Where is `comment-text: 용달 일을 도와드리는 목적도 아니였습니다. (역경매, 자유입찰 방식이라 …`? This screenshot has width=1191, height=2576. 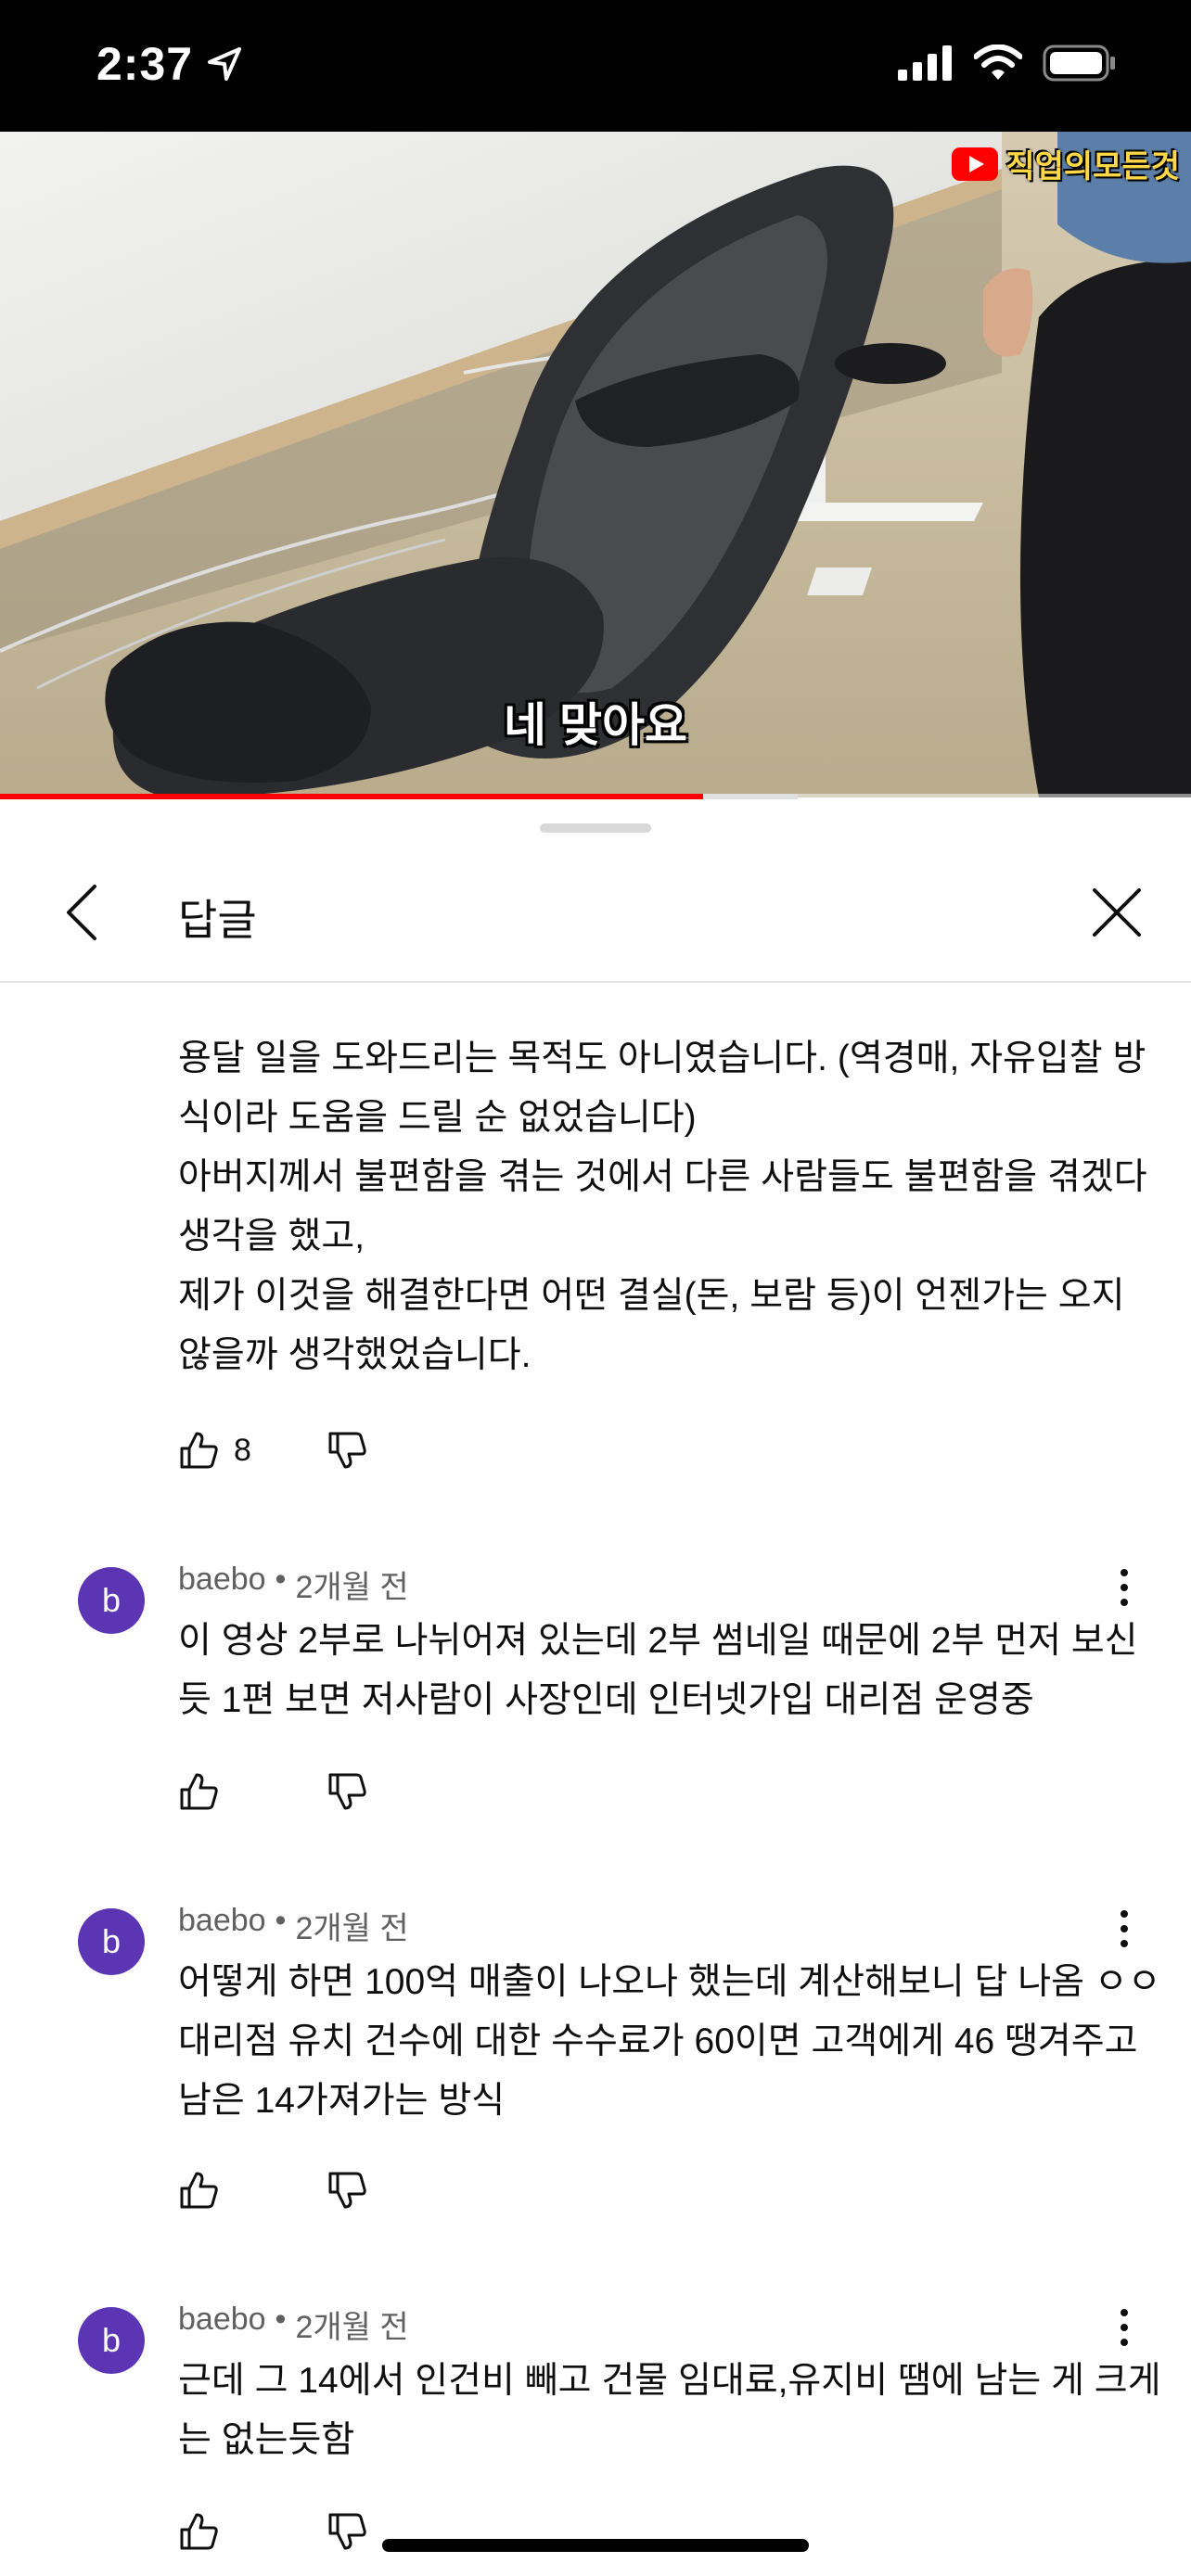 comment-text: 용달 일을 도와드리는 목적도 아니였습니다. (역경매, 자유입찰 방식이라 … is located at coordinates (662, 1207).